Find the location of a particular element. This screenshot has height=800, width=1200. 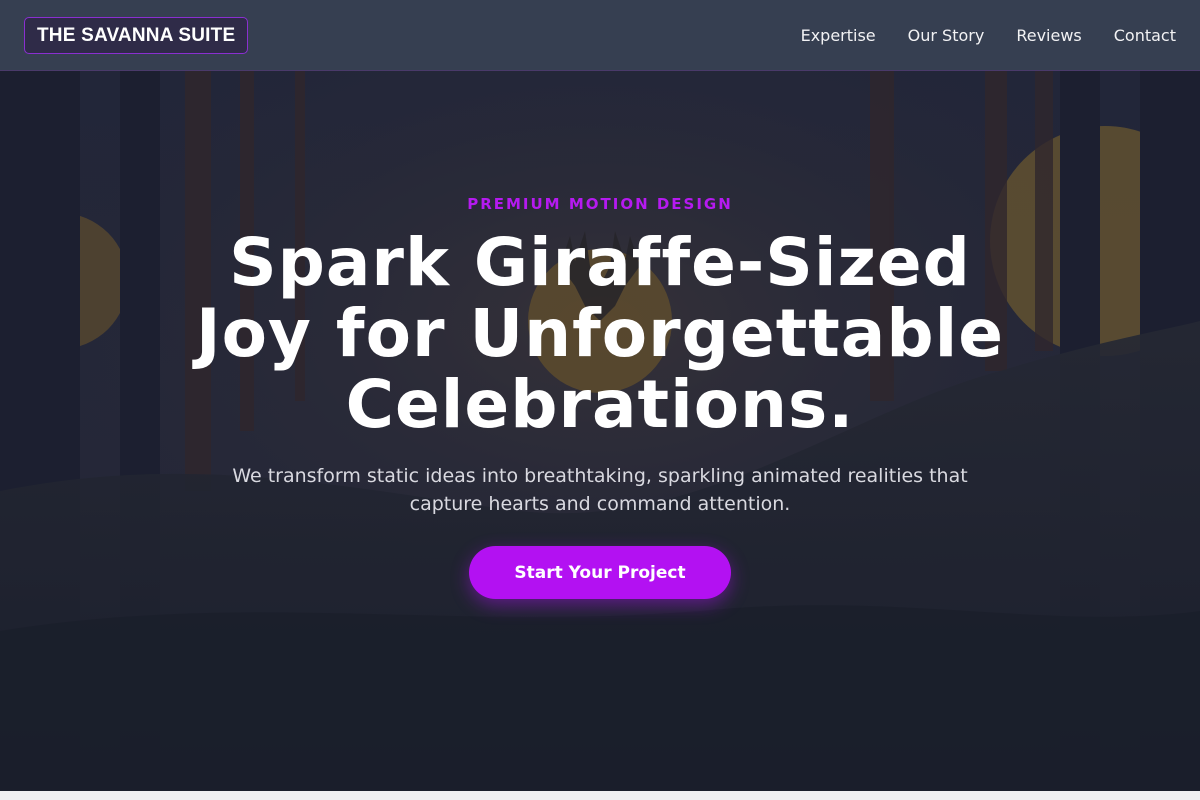

nav-link-reviews: Reviews is located at coordinates (1048, 35).